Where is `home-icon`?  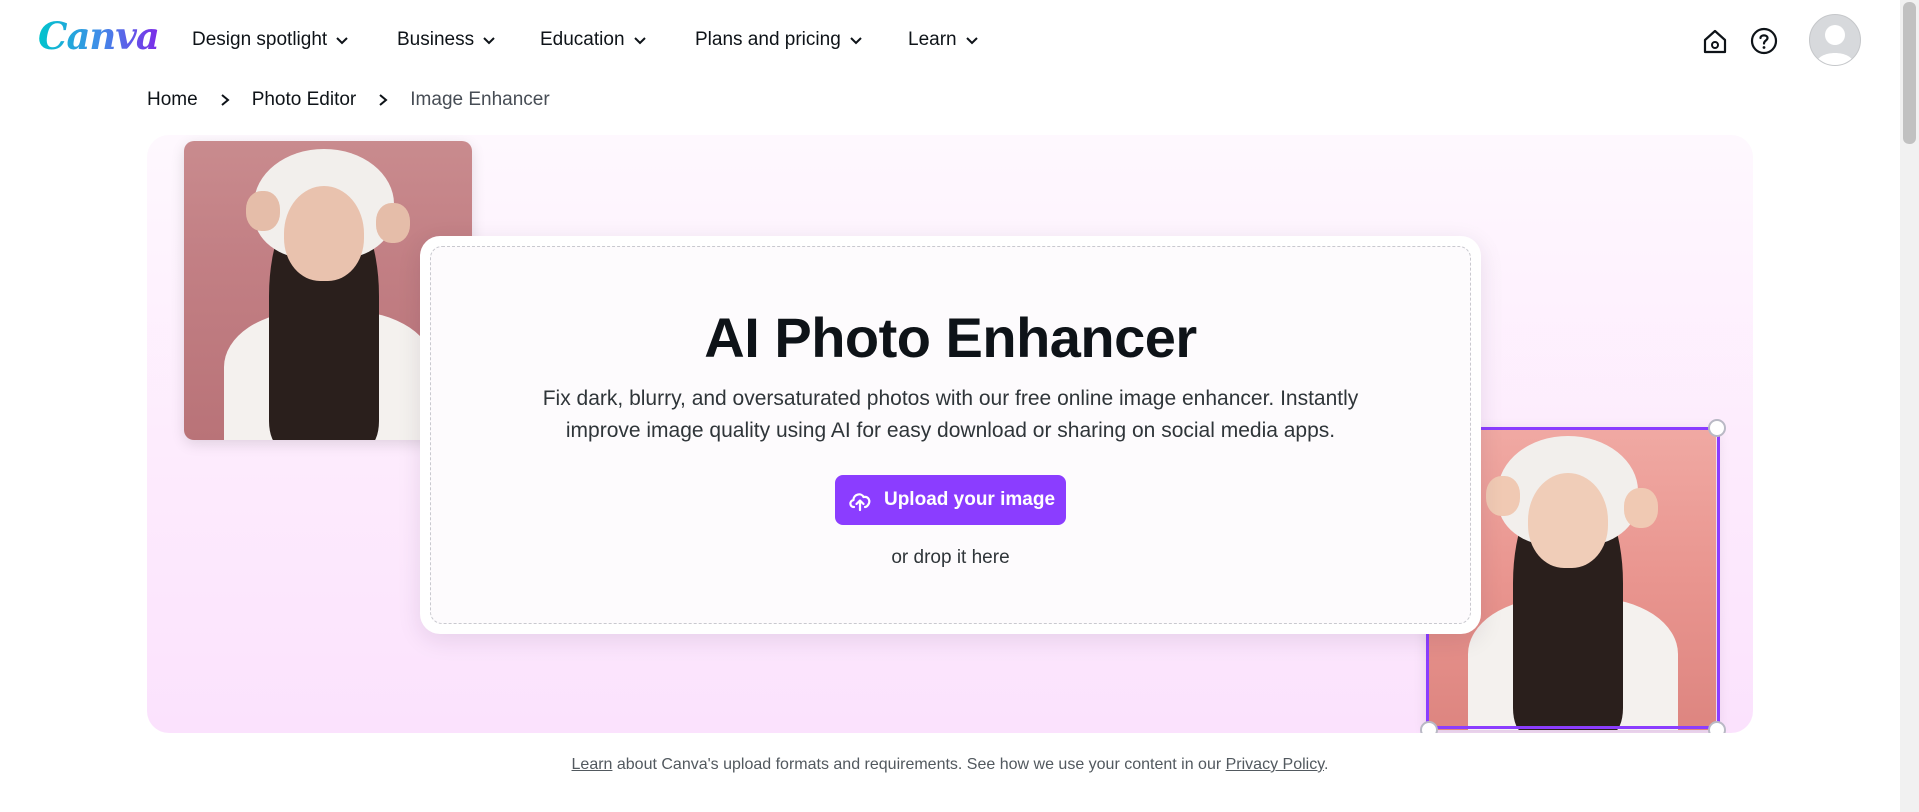 home-icon is located at coordinates (1715, 41).